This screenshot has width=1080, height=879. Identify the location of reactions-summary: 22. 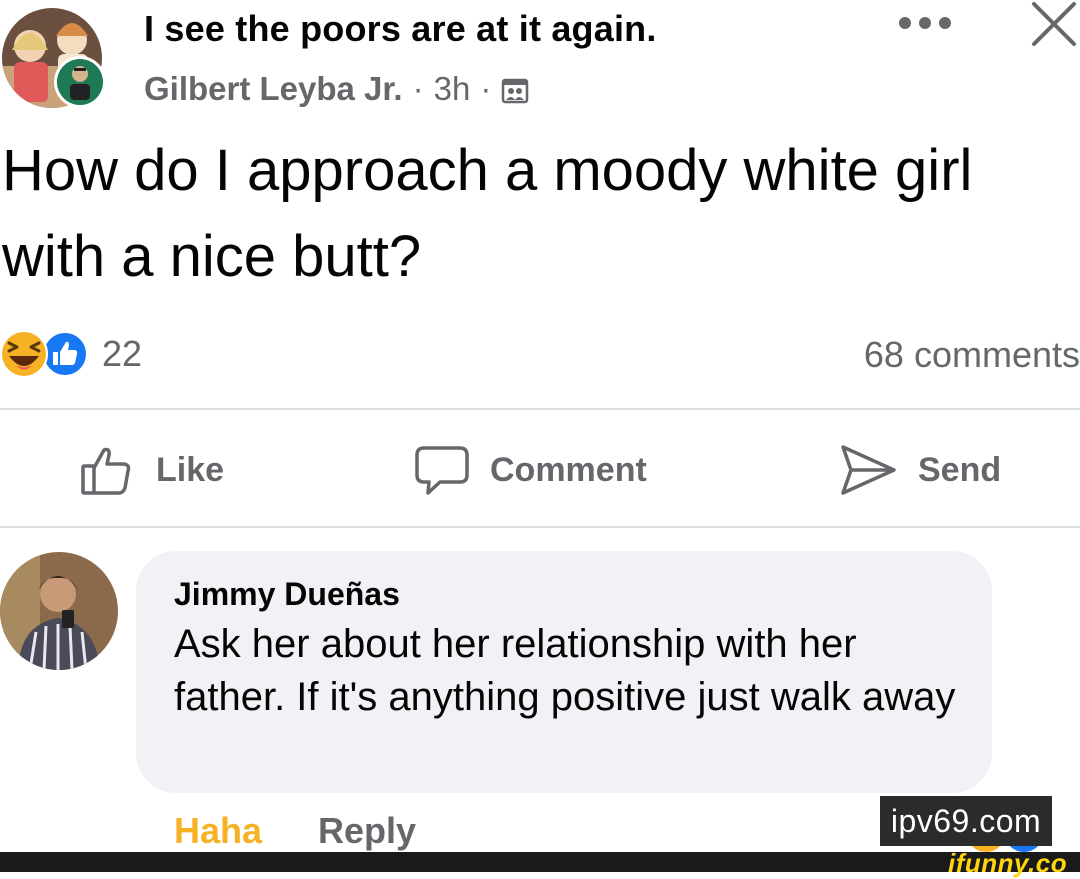
(71, 354).